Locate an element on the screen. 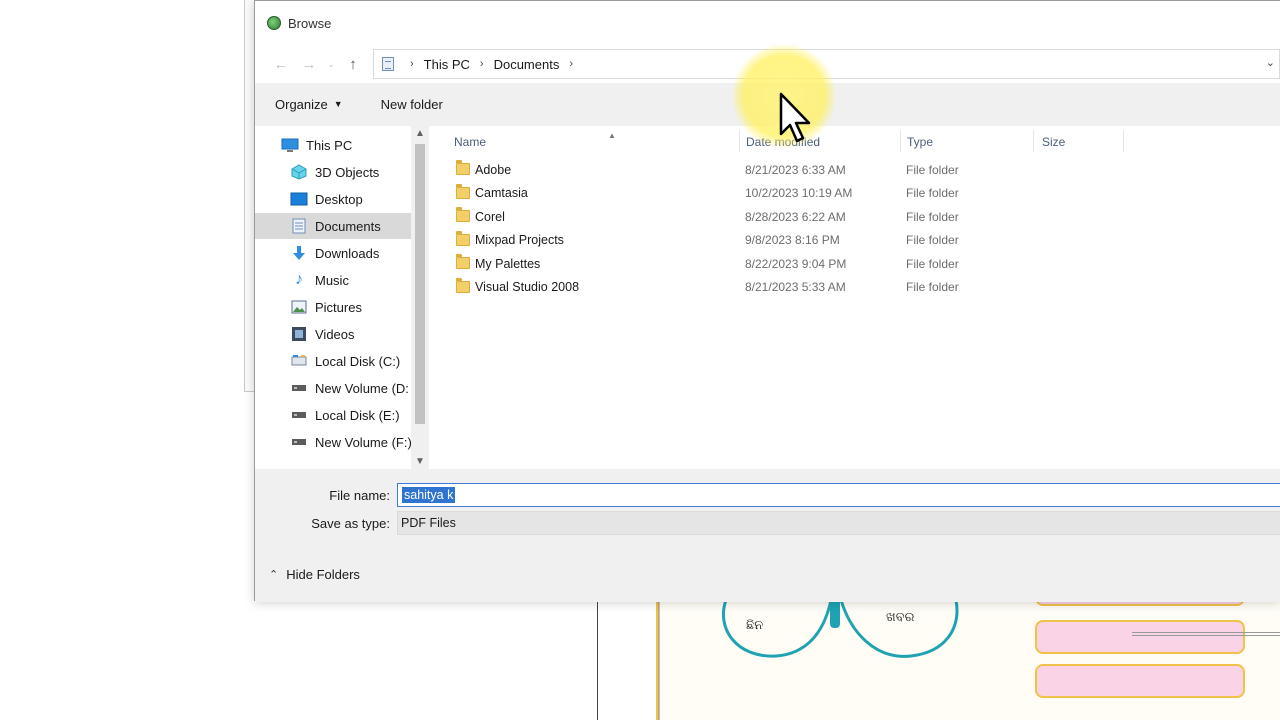  sidebar-item-label: Local Disk (C:) is located at coordinates (358, 361).